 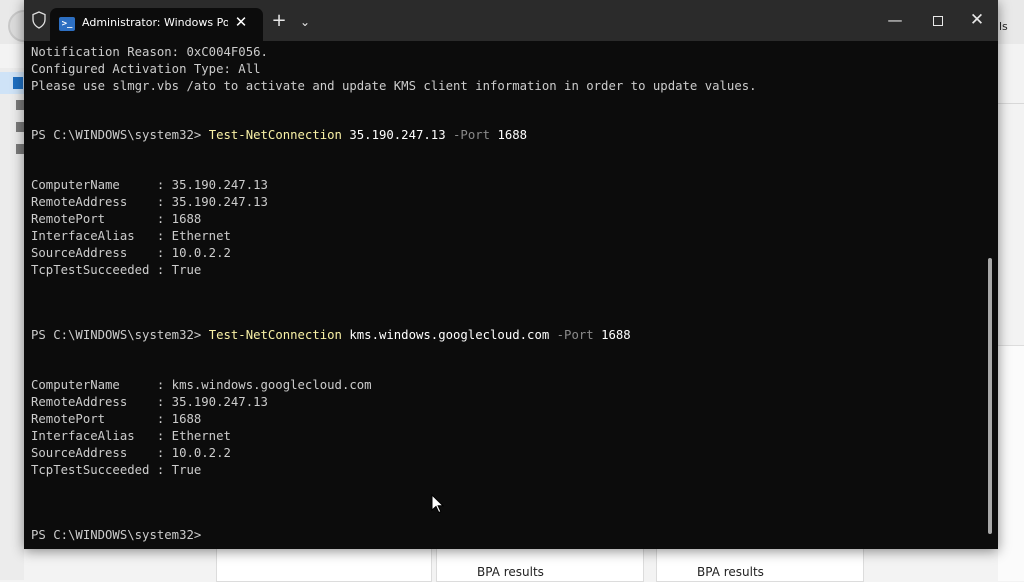 What do you see at coordinates (895, 20) in the screenshot?
I see `minimize-button: —` at bounding box center [895, 20].